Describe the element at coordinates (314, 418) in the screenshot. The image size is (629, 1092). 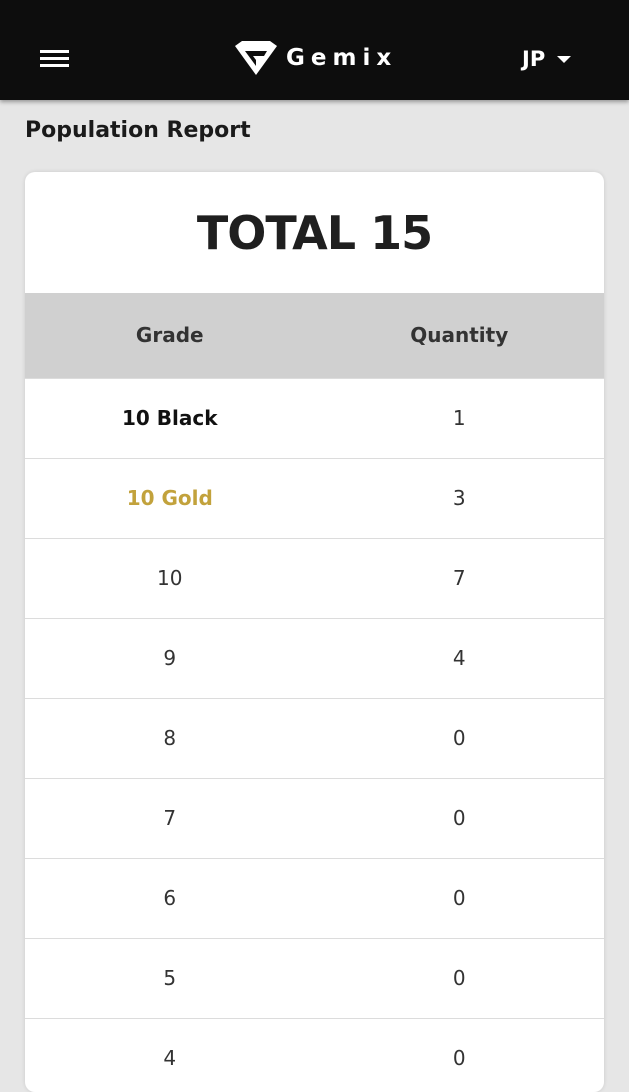
I see `table-row: 10 Black 1` at that location.